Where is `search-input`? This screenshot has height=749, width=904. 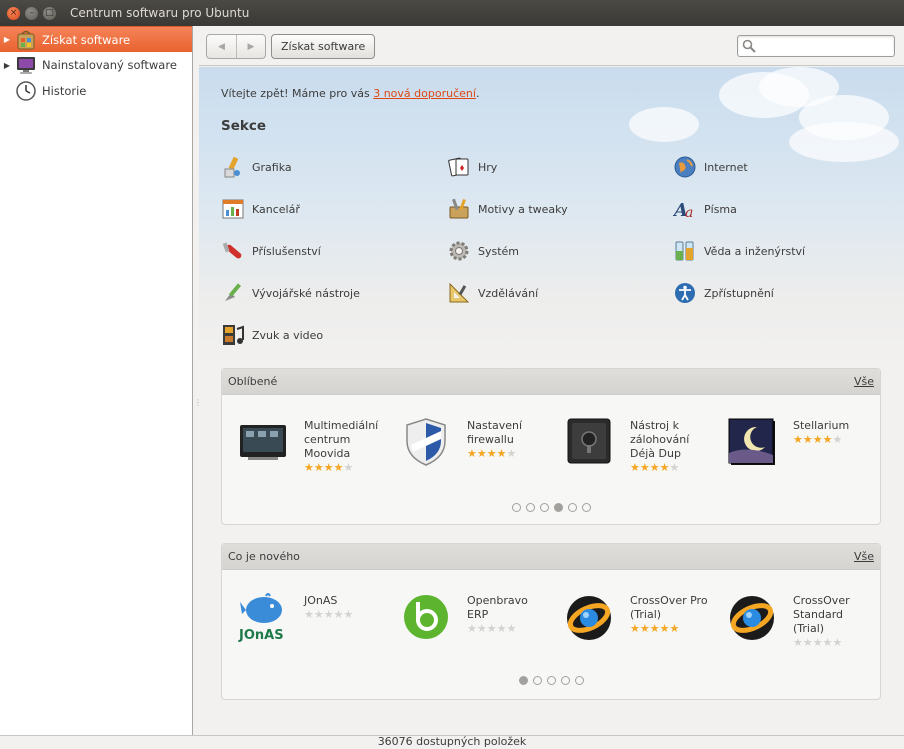 search-input is located at coordinates (816, 46).